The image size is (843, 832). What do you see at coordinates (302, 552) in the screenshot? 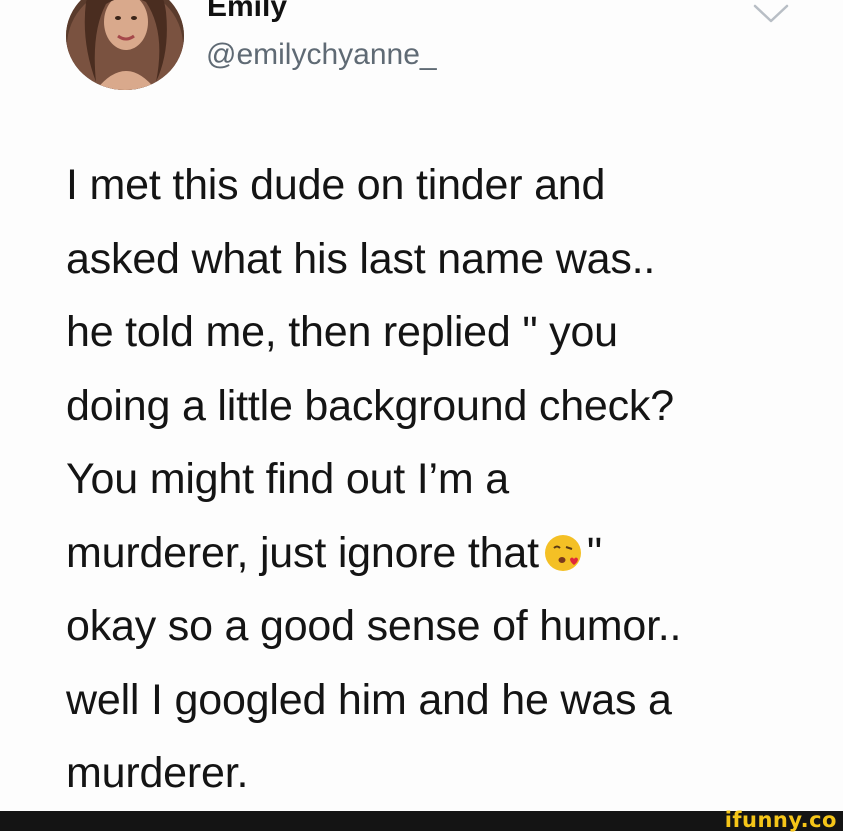
I see `tweet-line-text: murderer, just ignore that` at bounding box center [302, 552].